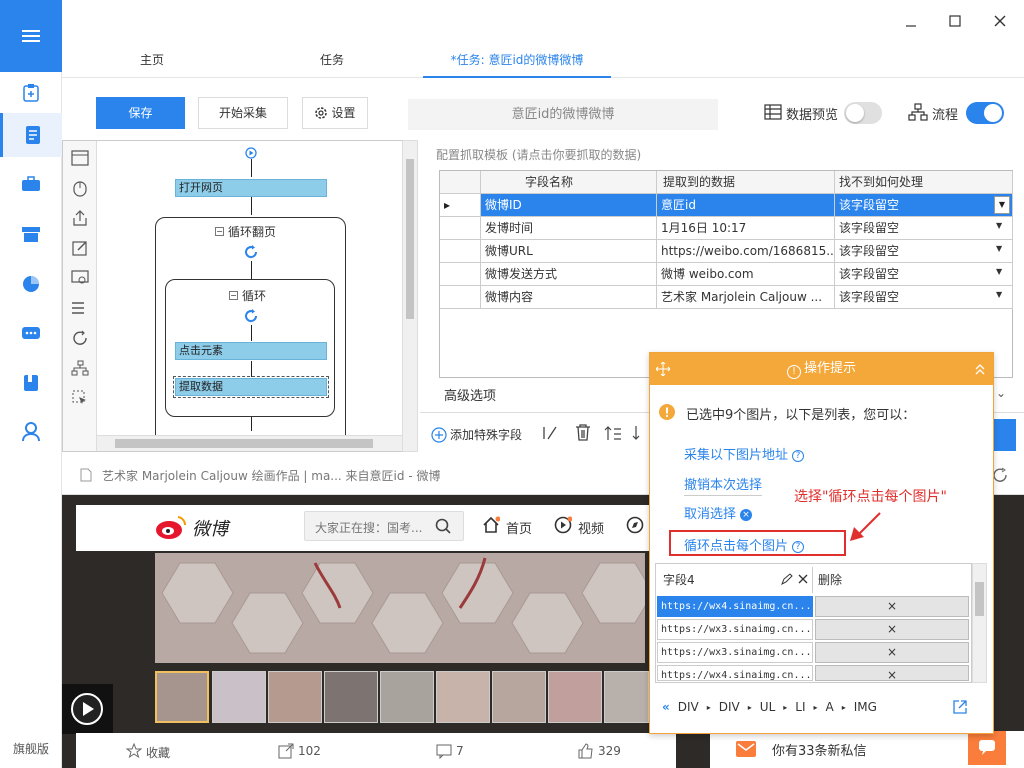  I want to click on settings-button: 设置, so click(335, 113).